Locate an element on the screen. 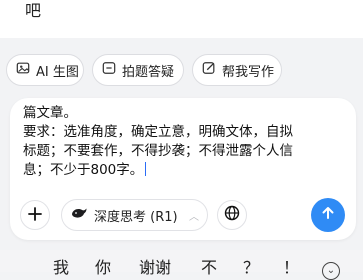  send-button is located at coordinates (328, 215).